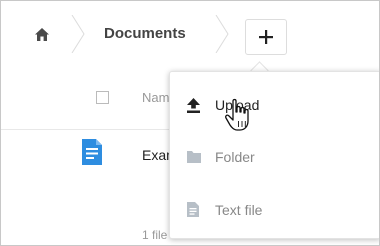 Image resolution: width=380 pixels, height=246 pixels. What do you see at coordinates (145, 33) in the screenshot?
I see `breadcrumb-current: Documents` at bounding box center [145, 33].